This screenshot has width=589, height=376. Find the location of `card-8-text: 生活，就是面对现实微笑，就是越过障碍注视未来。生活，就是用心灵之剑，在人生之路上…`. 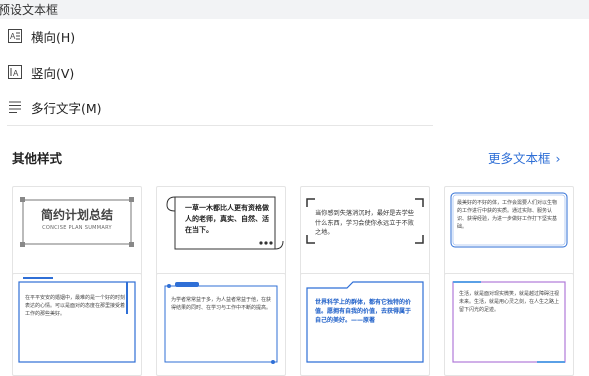

card-8-text: 生活，就是面对现实微笑，就是越过障碍注视未来。生活，就是用心灵之剑，在人生之路上… is located at coordinates (509, 302).